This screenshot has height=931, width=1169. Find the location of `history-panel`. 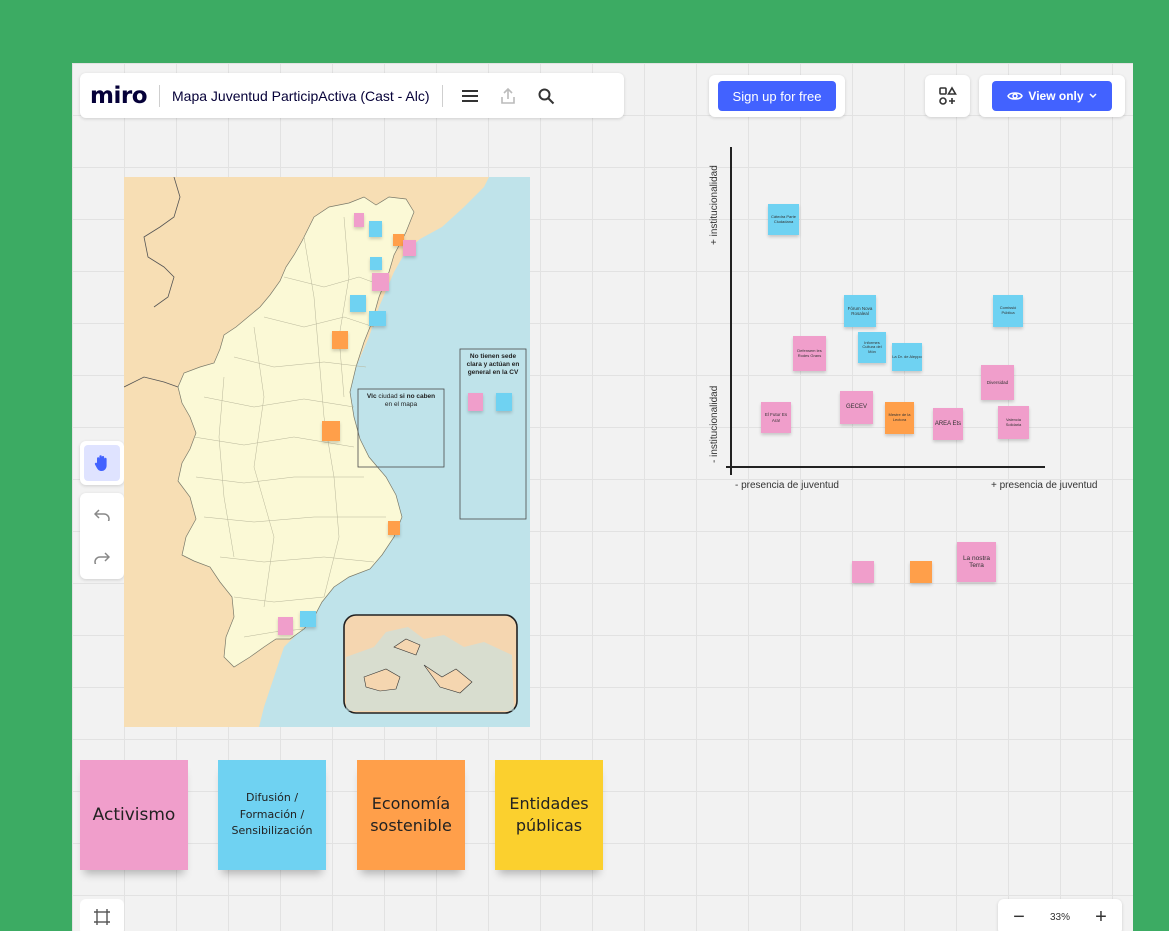

history-panel is located at coordinates (102, 536).